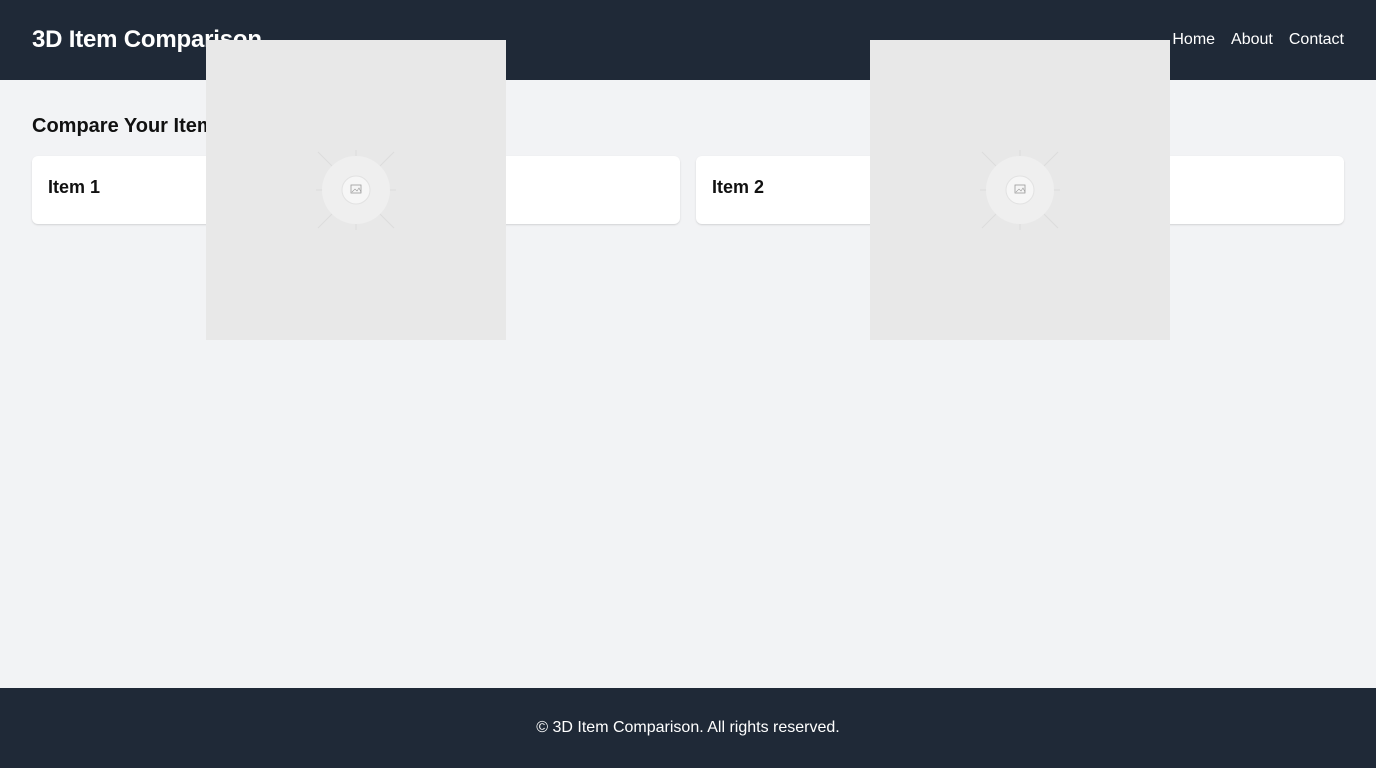  What do you see at coordinates (74, 187) in the screenshot?
I see `item-card-title: Item 1` at bounding box center [74, 187].